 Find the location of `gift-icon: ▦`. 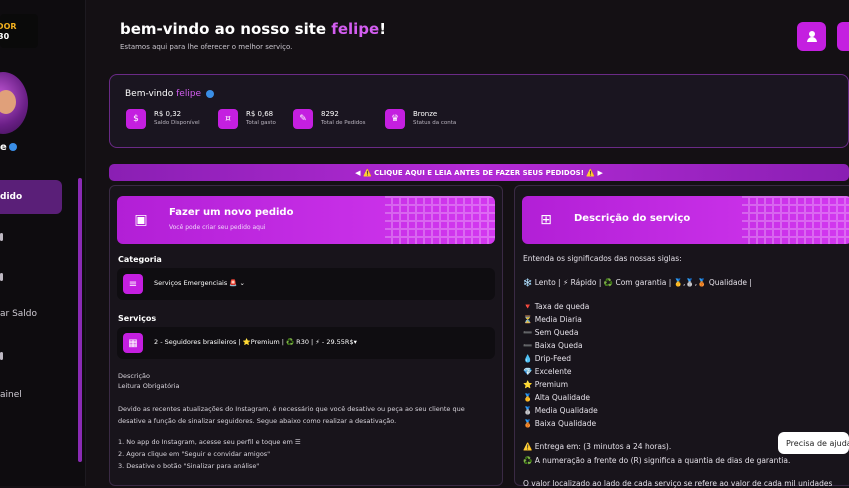

gift-icon: ▦ is located at coordinates (133, 343).